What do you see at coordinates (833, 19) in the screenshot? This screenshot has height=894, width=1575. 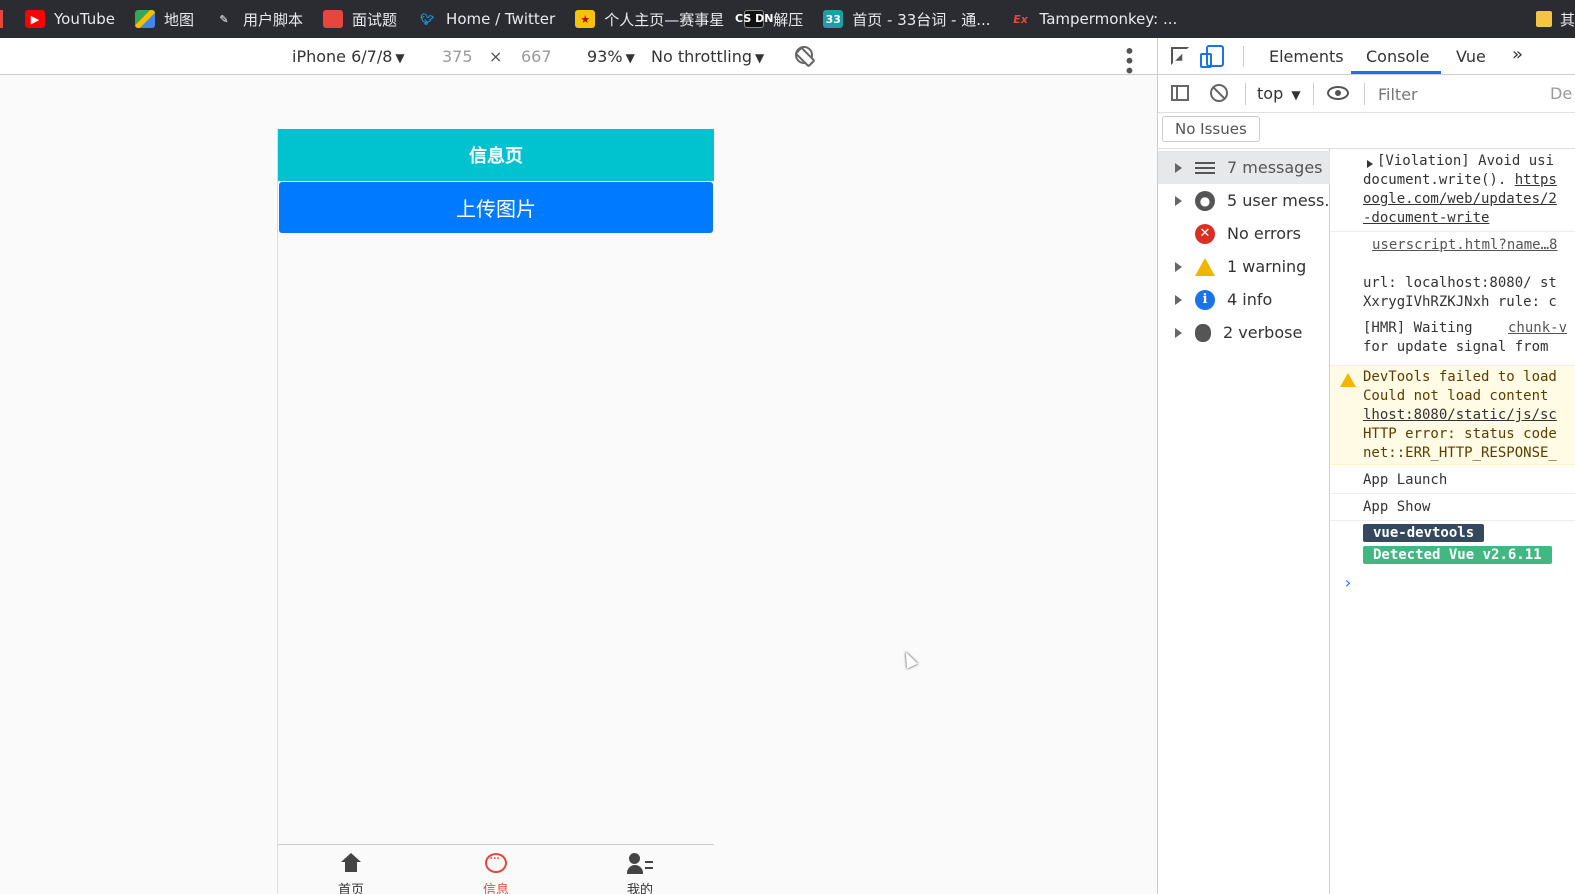 I see `33-icon: 33` at bounding box center [833, 19].